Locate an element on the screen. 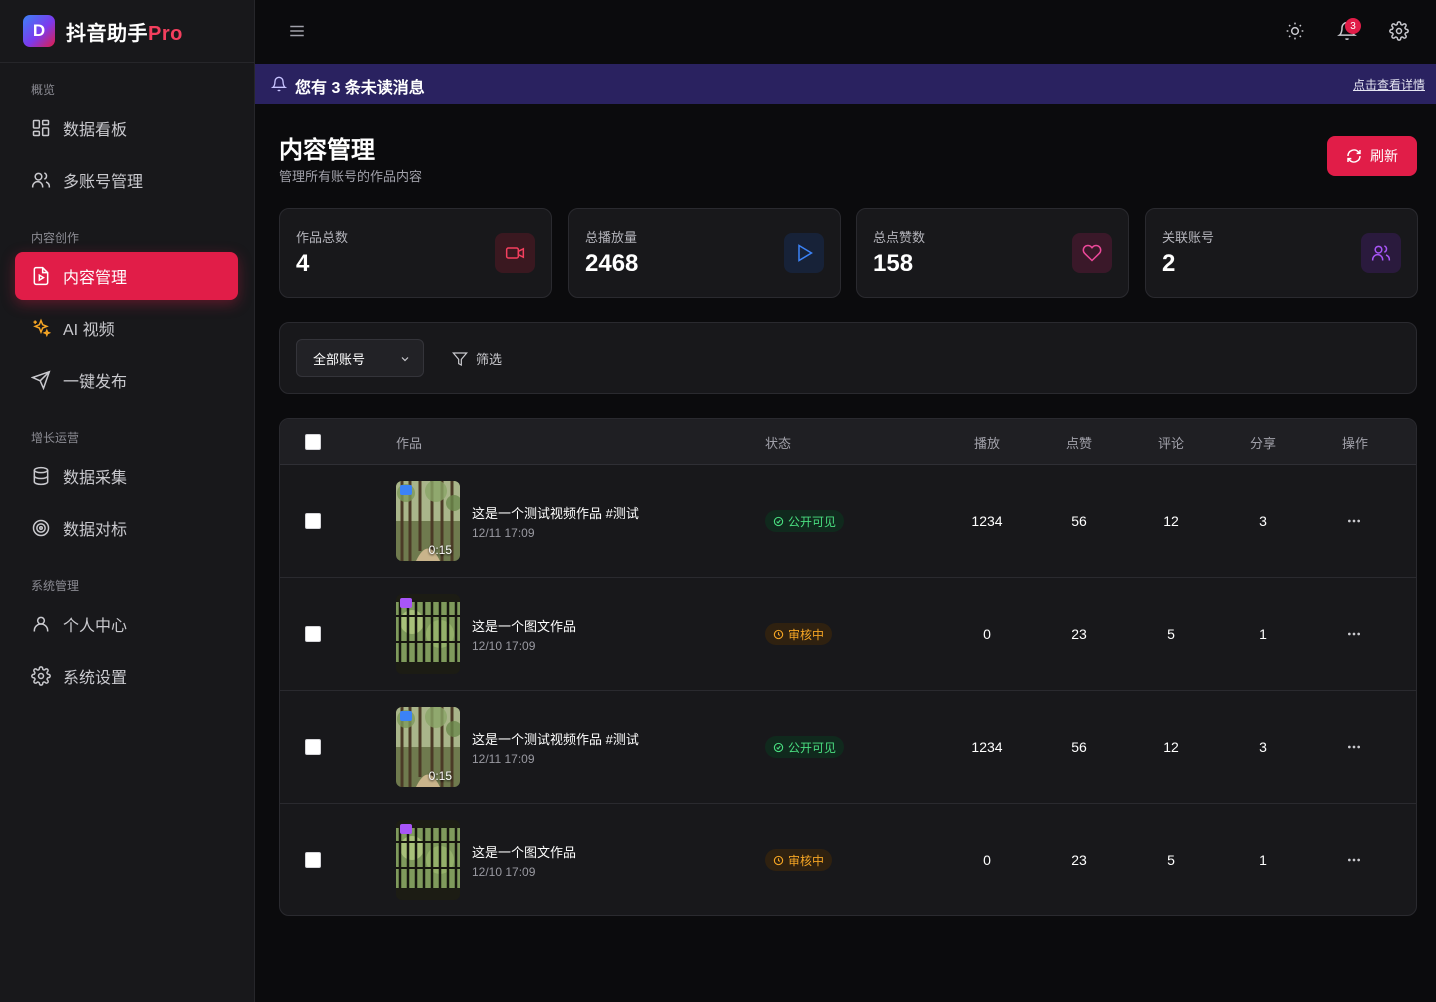 The width and height of the screenshot is (1436, 1002). settings-icon is located at coordinates (1399, 31).